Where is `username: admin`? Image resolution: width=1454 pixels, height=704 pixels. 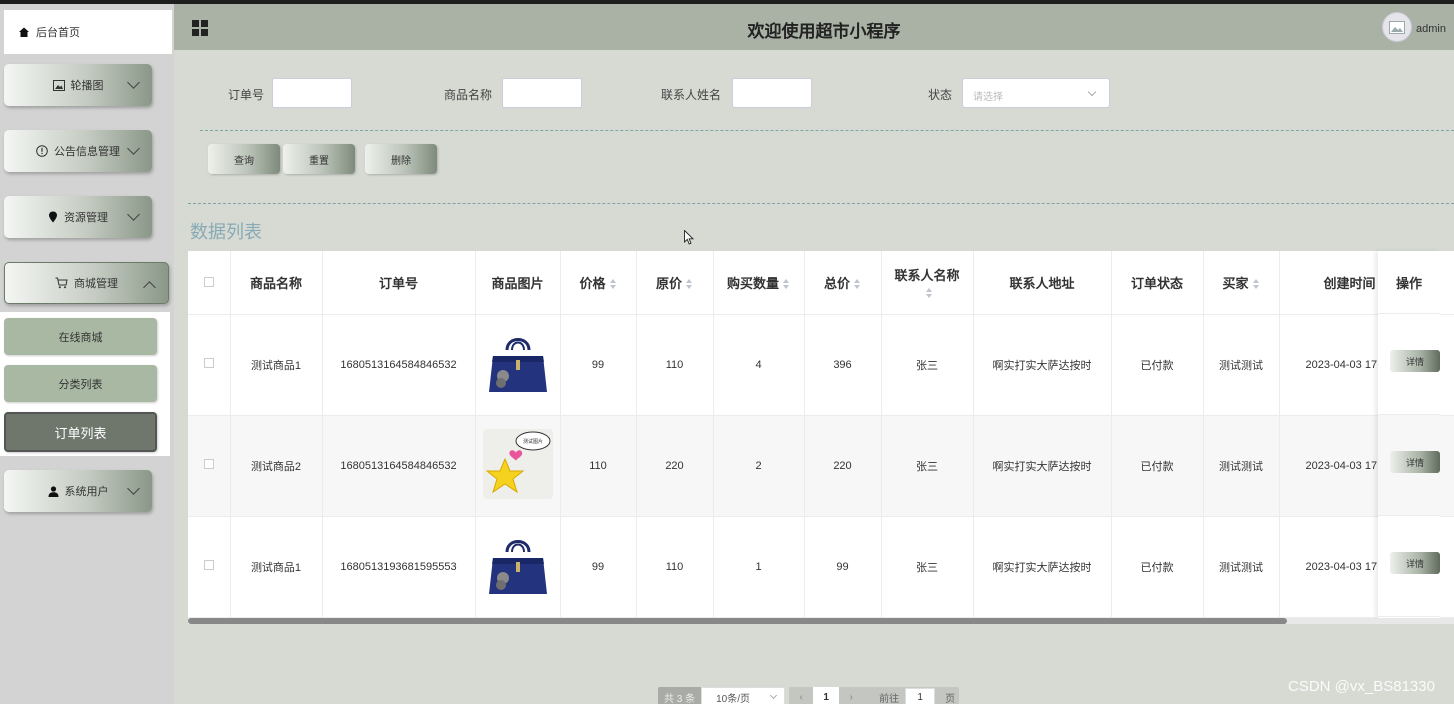 username: admin is located at coordinates (1431, 29).